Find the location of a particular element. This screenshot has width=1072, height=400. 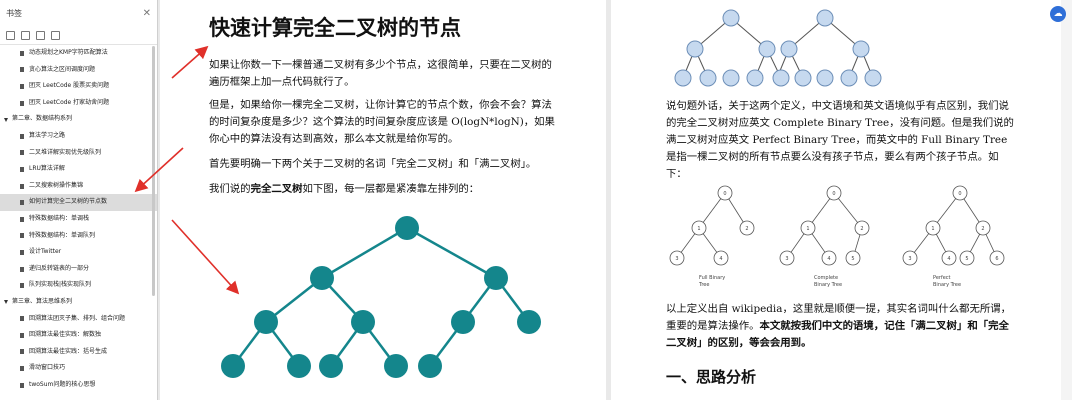

collapse-all-icon is located at coordinates (25, 35).